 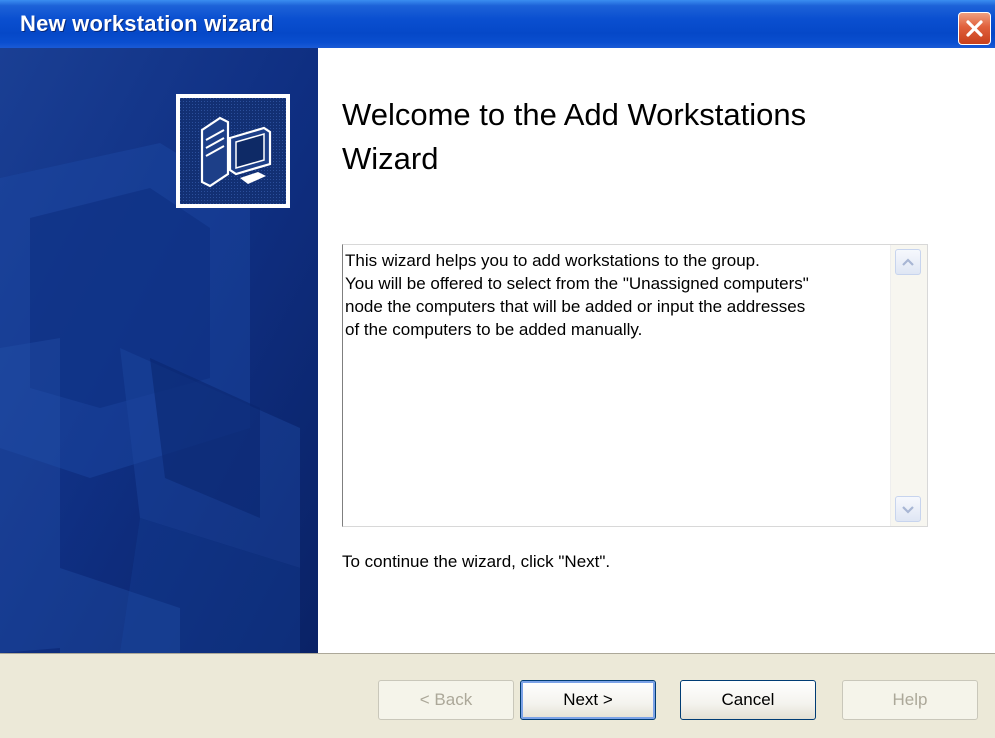 What do you see at coordinates (574, 136) in the screenshot?
I see `page-title: Welcome to the Add Workstations Wizard` at bounding box center [574, 136].